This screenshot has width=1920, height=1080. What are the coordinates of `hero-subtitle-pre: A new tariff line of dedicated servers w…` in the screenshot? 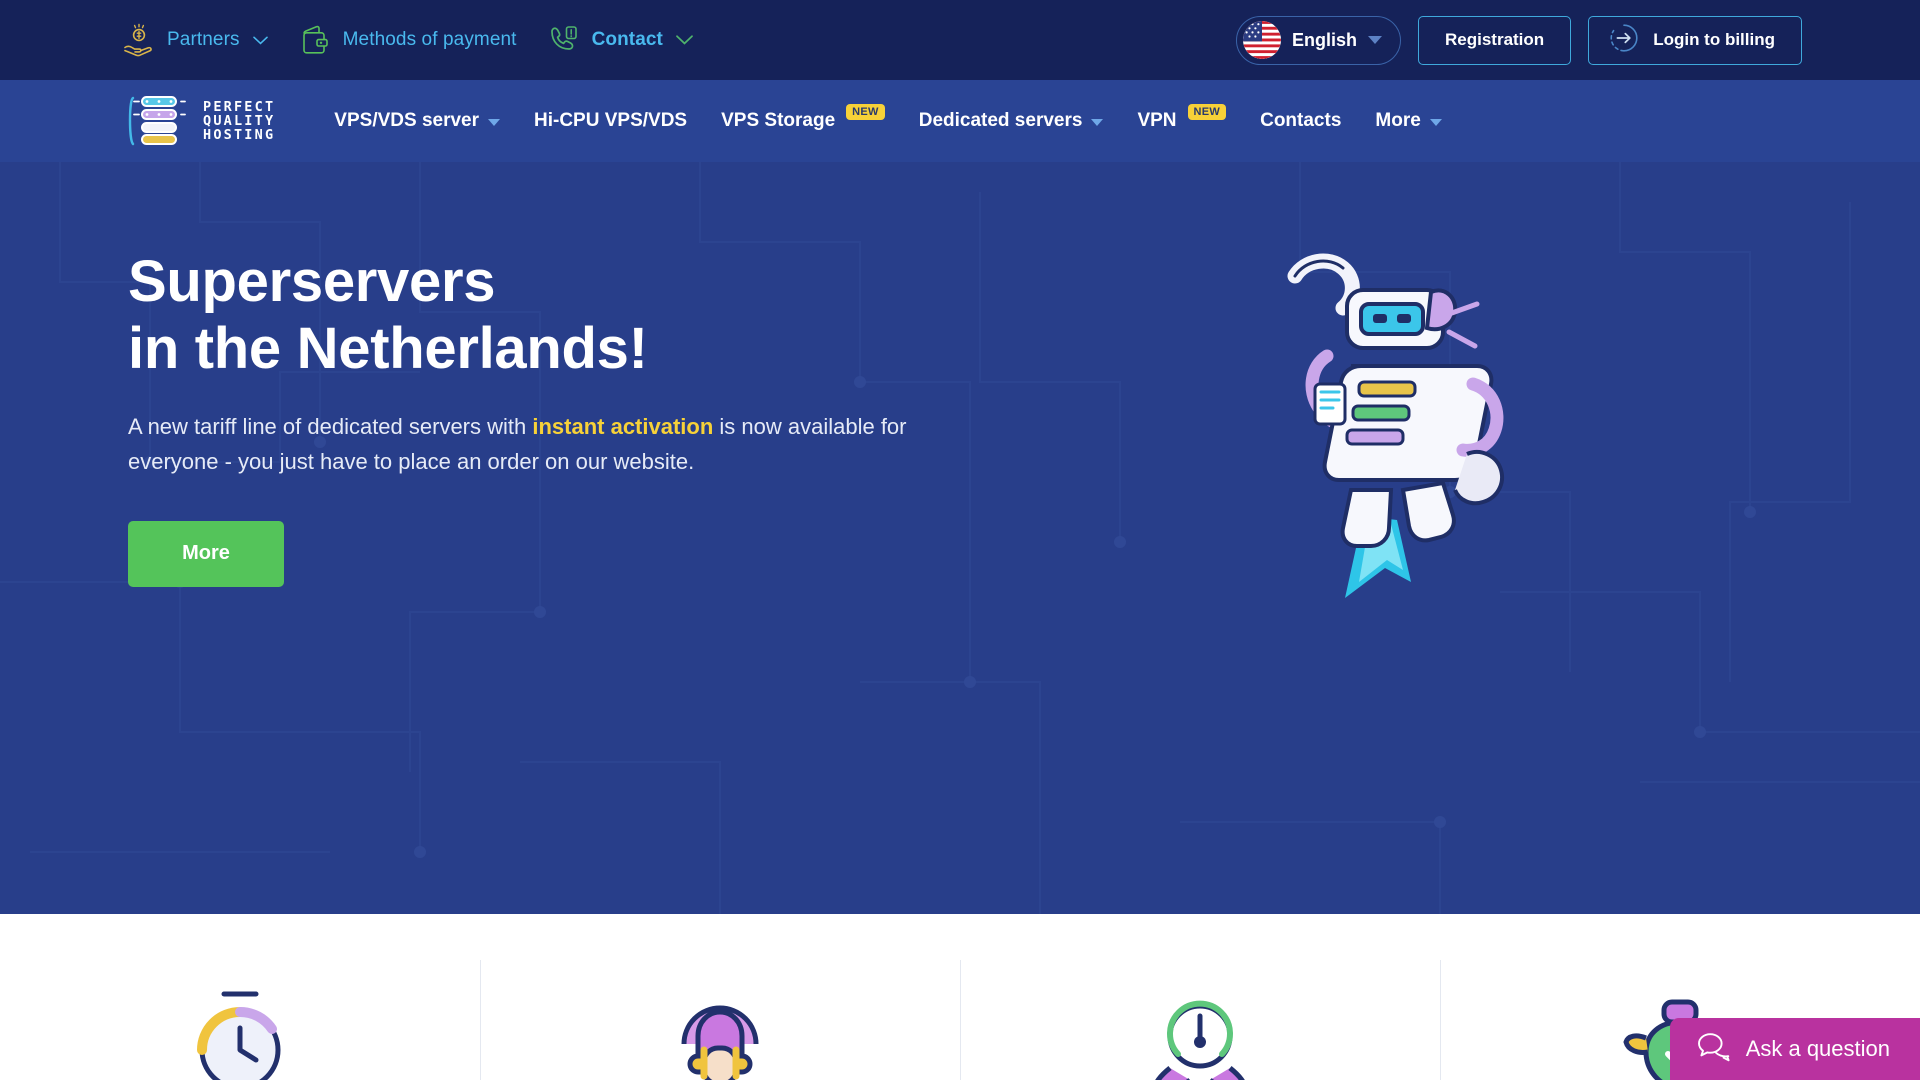 It's located at (330, 426).